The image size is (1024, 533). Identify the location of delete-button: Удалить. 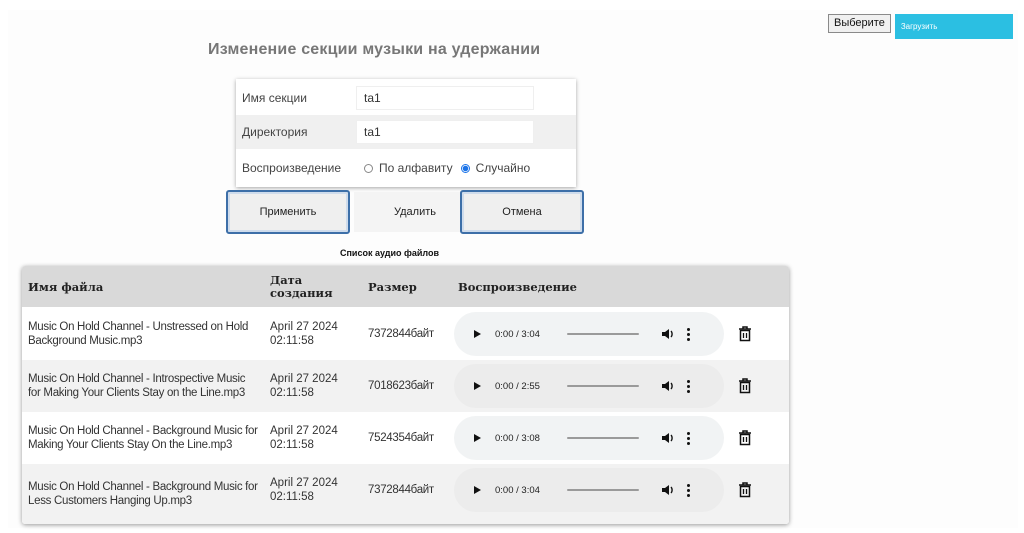
(415, 212).